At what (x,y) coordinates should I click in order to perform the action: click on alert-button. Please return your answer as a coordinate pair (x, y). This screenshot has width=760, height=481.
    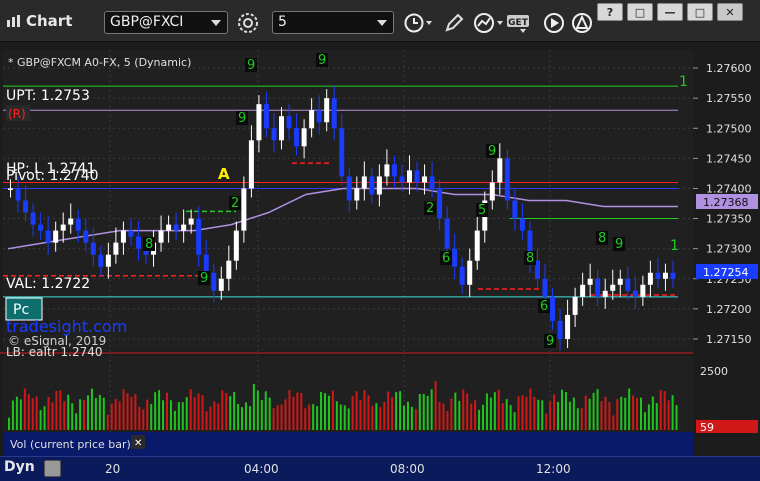
    Looking at the image, I should click on (582, 23).